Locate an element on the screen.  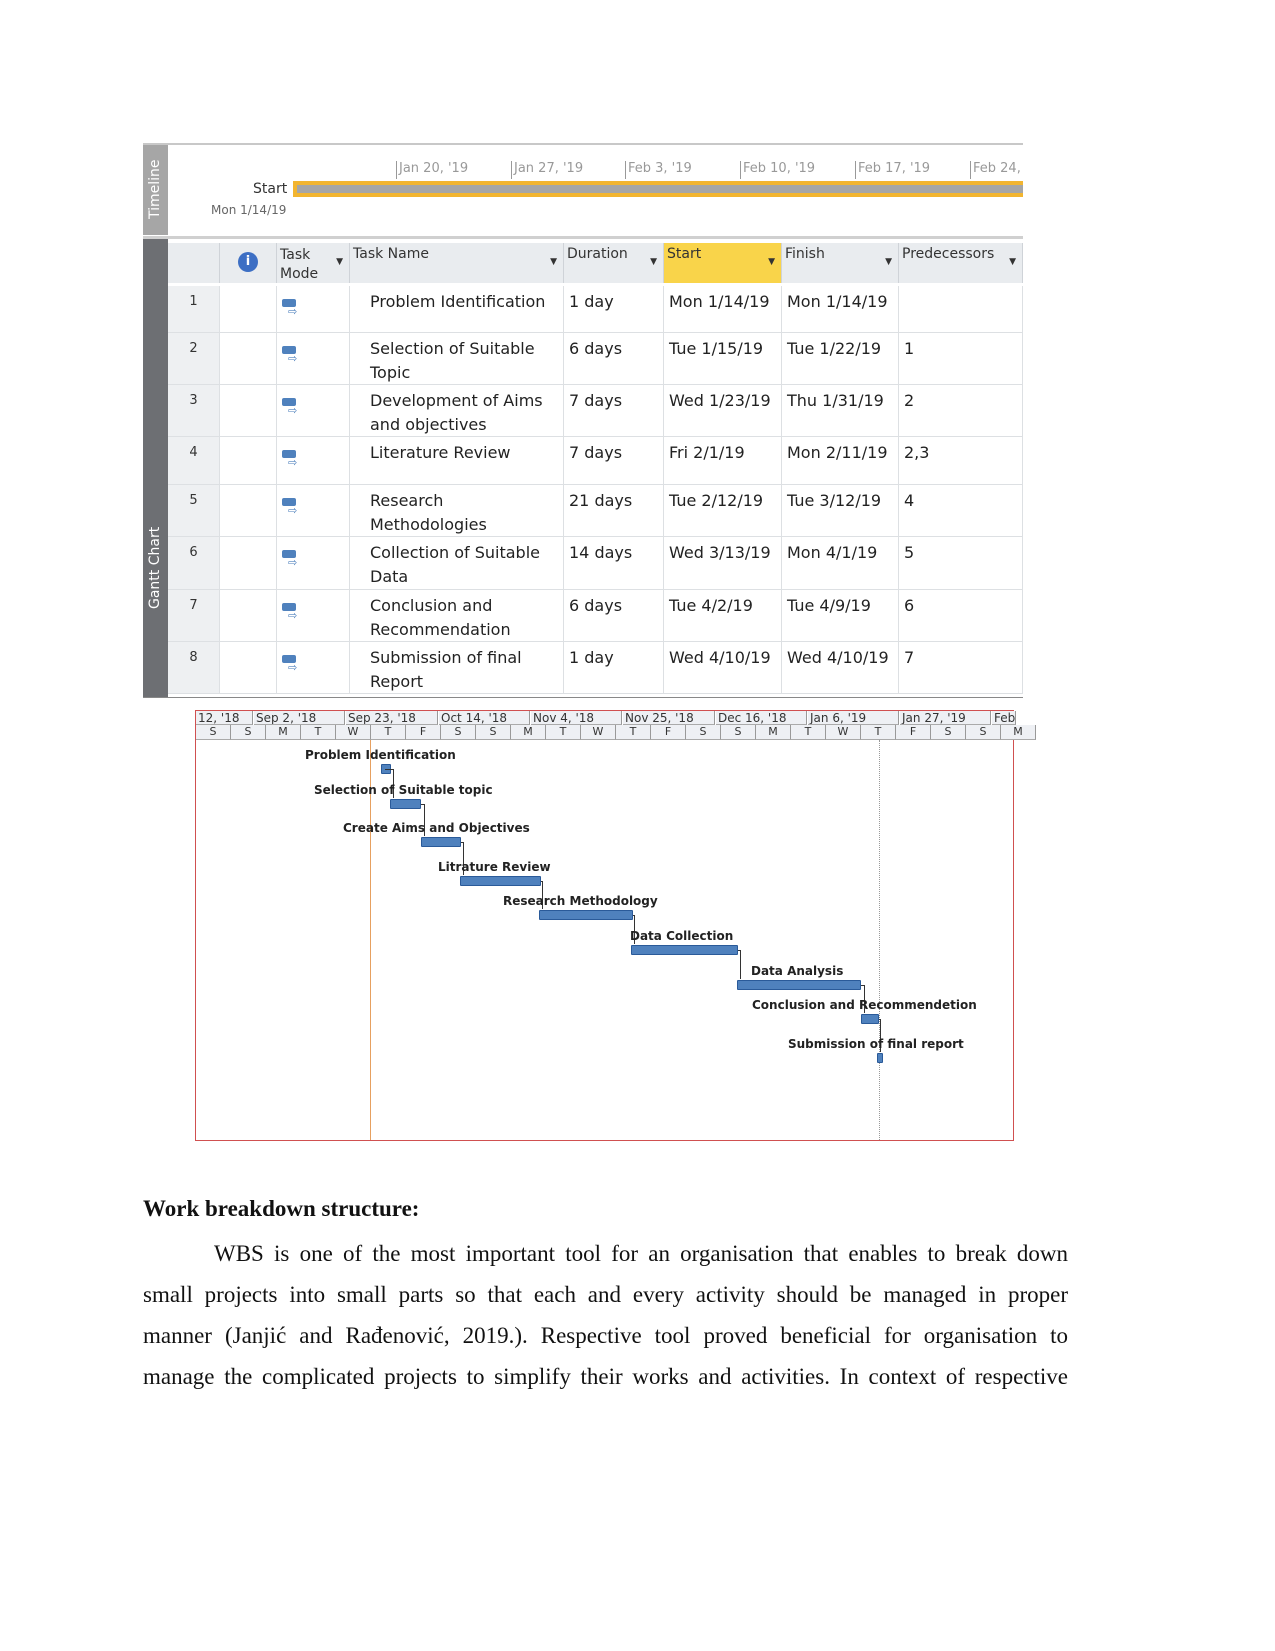
header-task-name: Task Name ▼ is located at coordinates (457, 263).